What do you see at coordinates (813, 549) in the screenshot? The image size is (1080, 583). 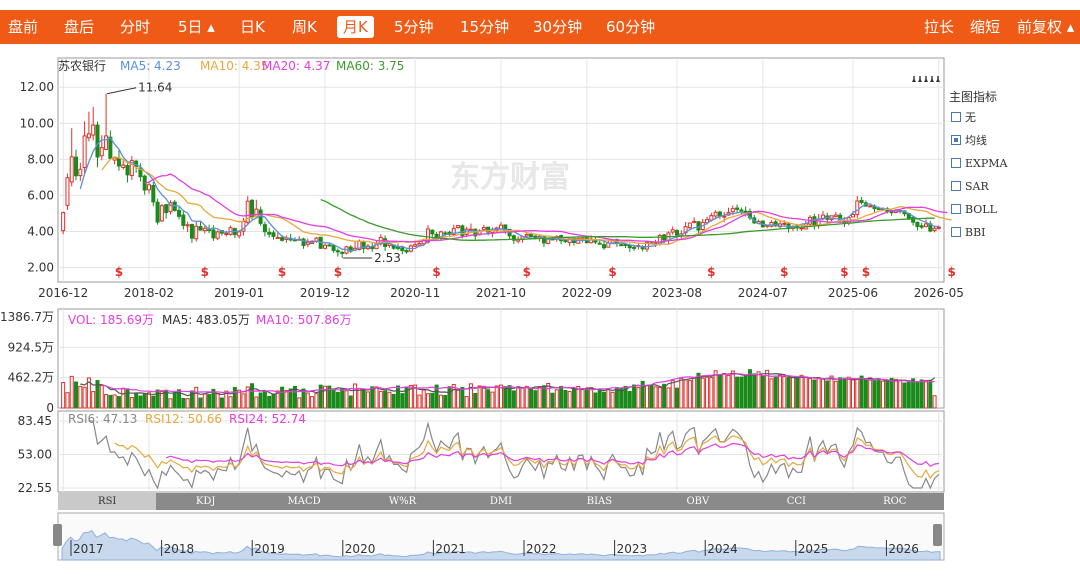 I see `navigator-year-label: 2025` at bounding box center [813, 549].